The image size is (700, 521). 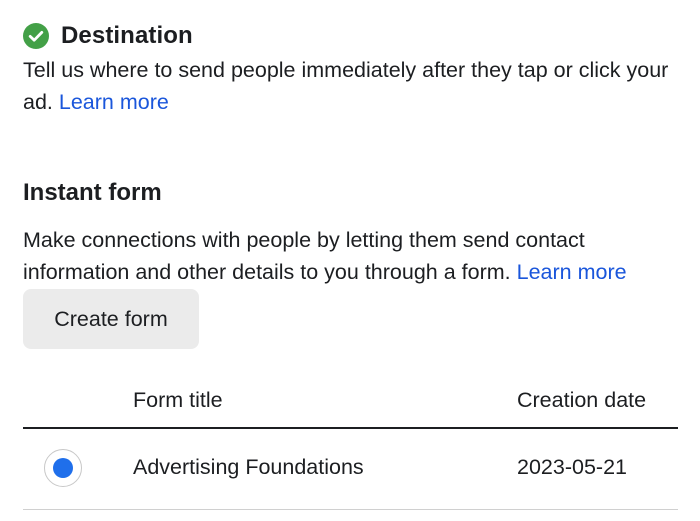 What do you see at coordinates (572, 467) in the screenshot?
I see `creation-date-cell: 2023-05-21` at bounding box center [572, 467].